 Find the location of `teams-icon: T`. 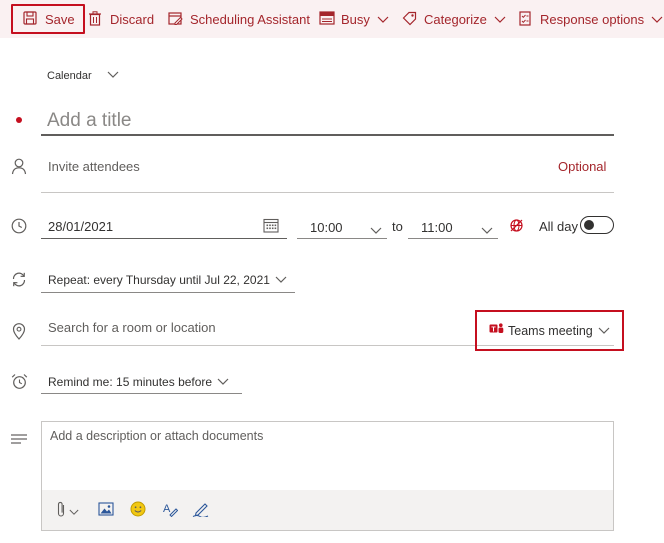

teams-icon: T is located at coordinates (496, 330).